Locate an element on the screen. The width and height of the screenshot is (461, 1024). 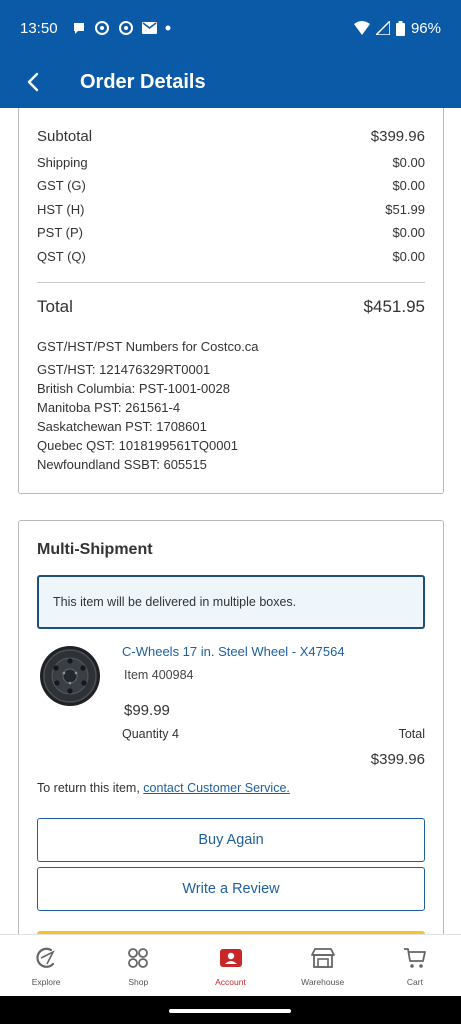
nav-label: Shop is located at coordinates (138, 982).